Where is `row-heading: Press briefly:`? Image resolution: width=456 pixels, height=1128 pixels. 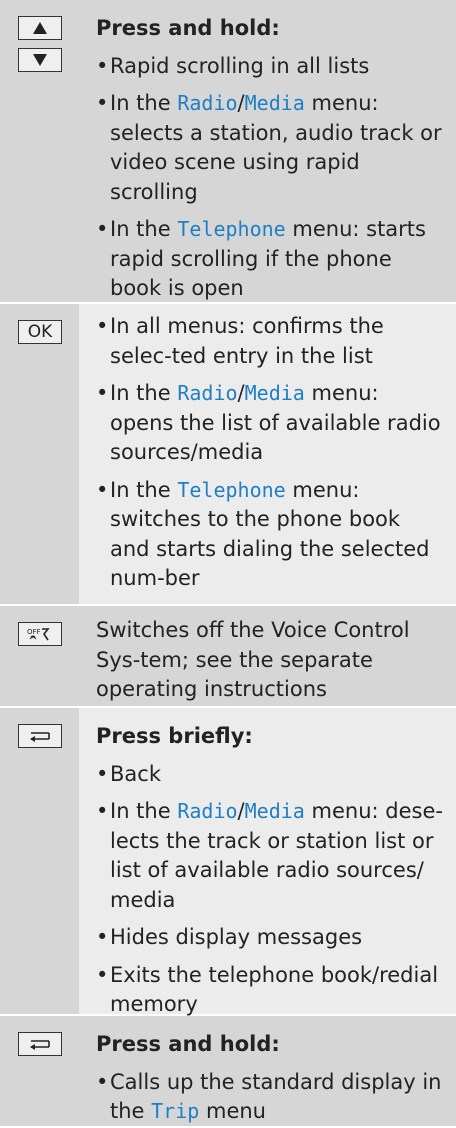
row-heading: Press briefly: is located at coordinates (174, 736).